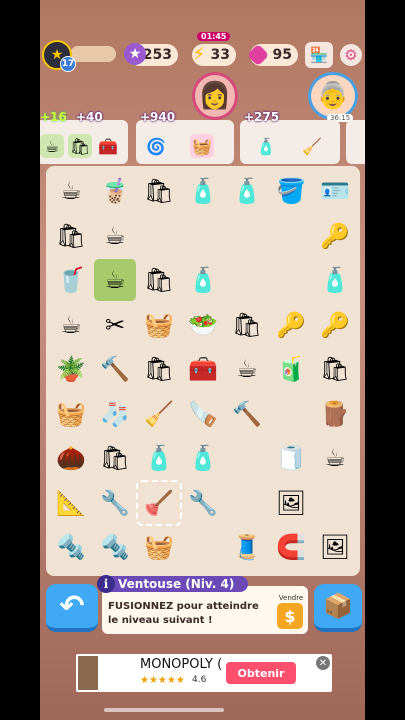 The image size is (405, 720). I want to click on board-item: 🪣, so click(291, 191).